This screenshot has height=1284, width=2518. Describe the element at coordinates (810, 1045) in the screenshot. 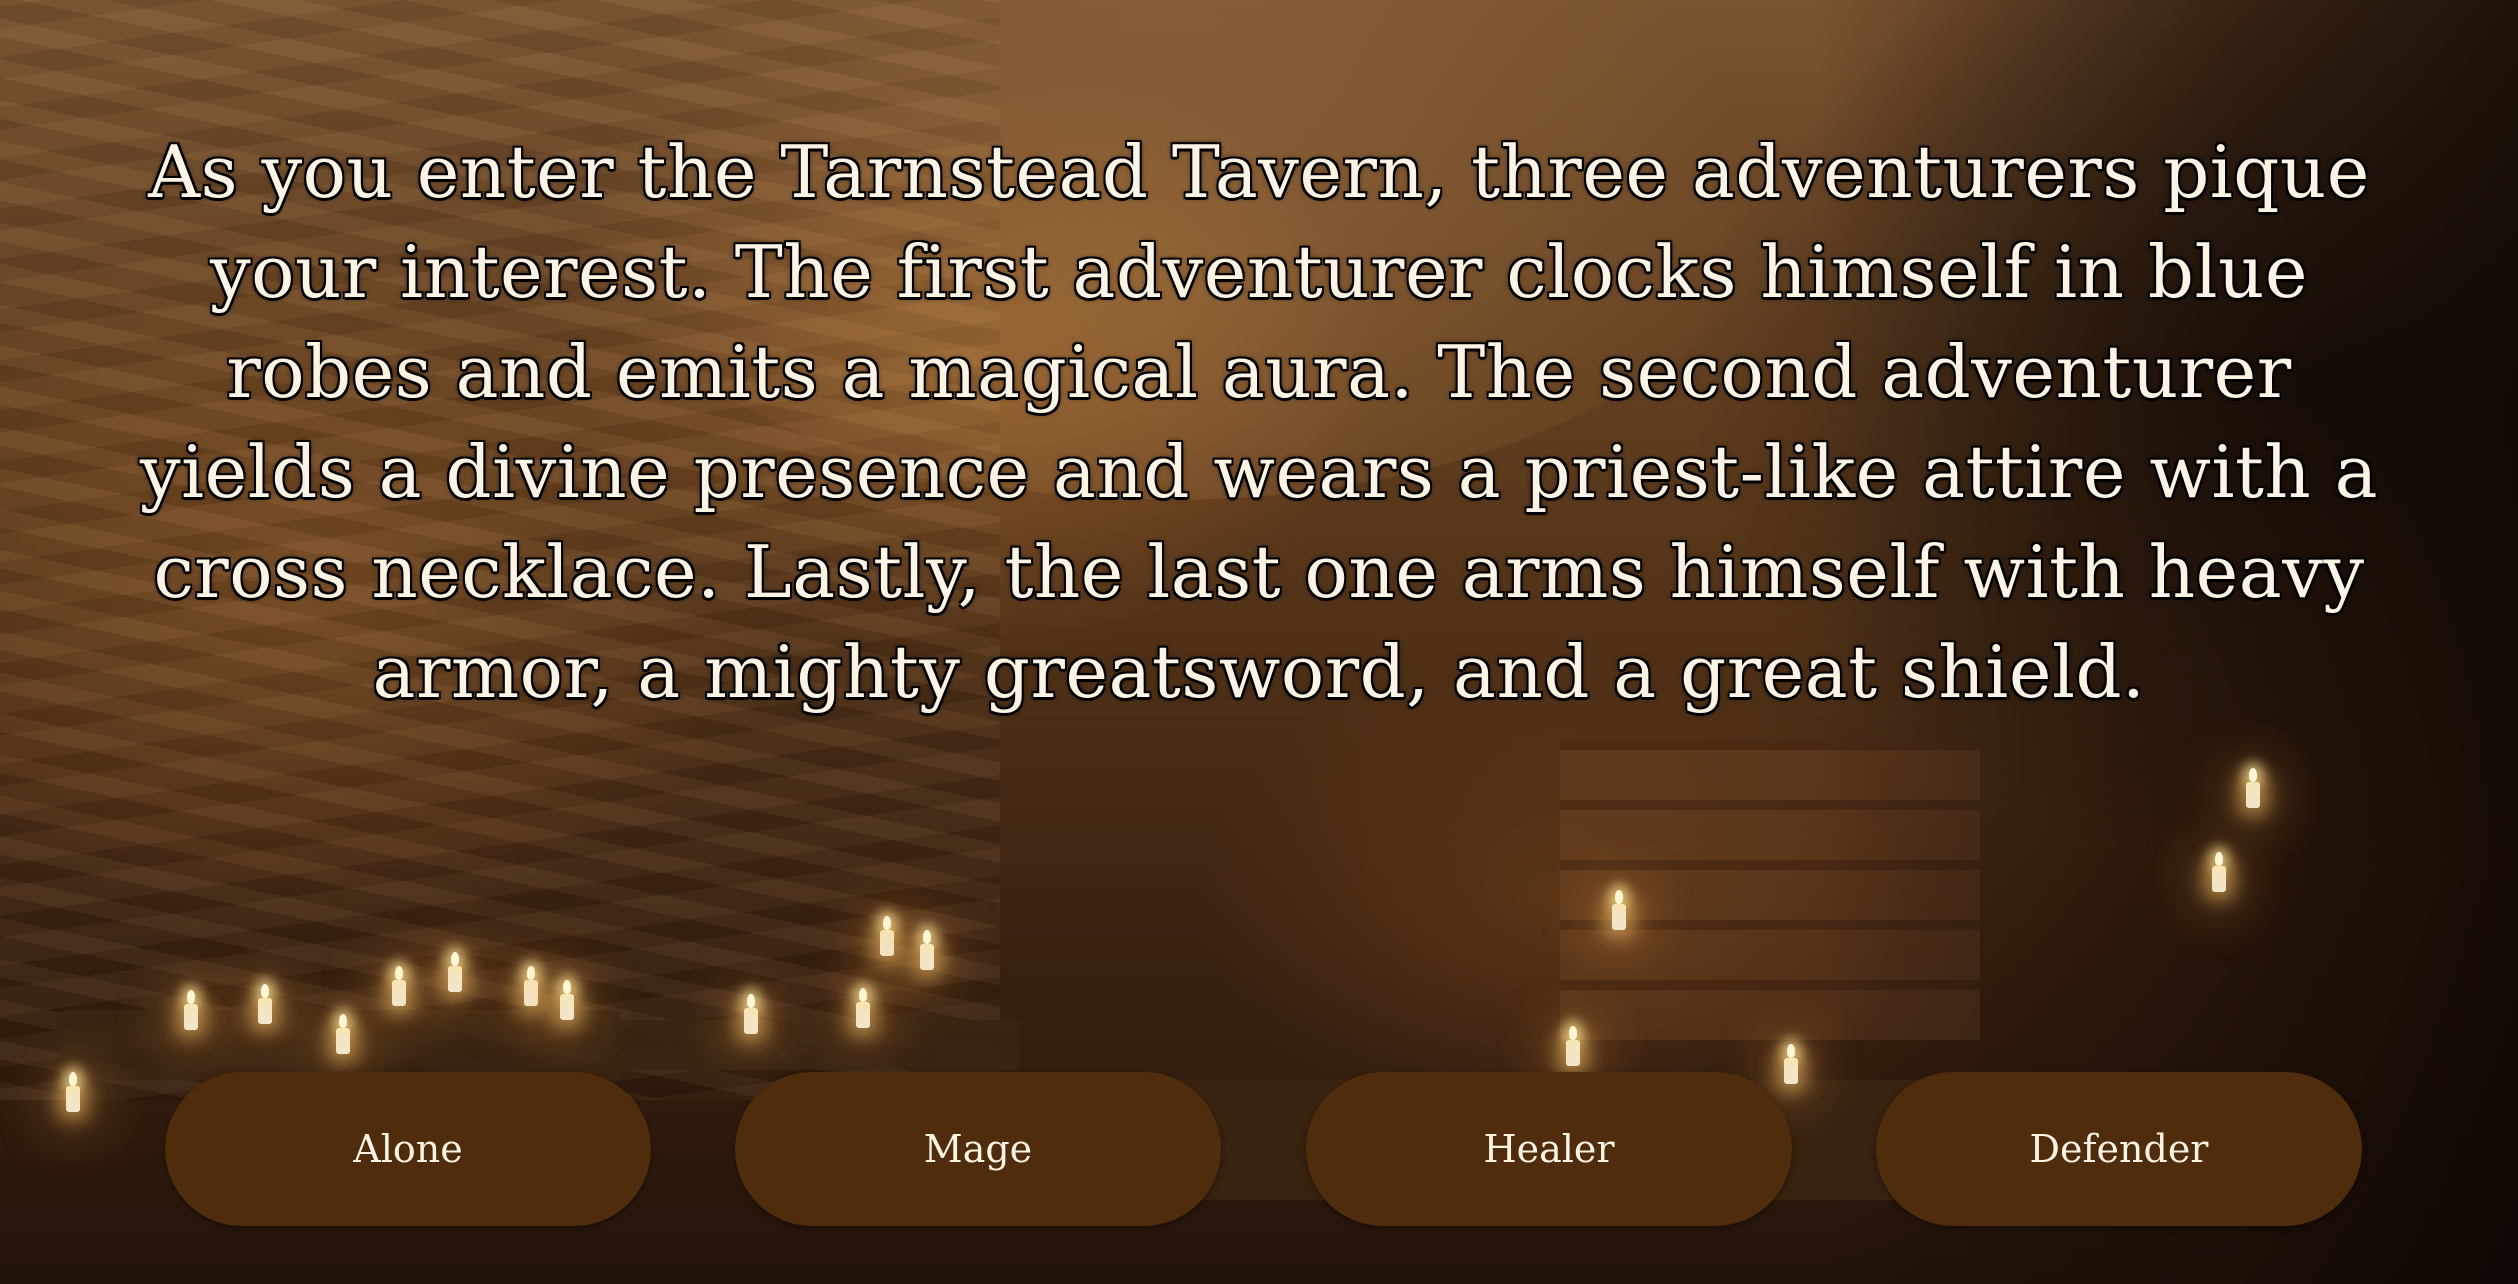

I see `tavern-table` at that location.